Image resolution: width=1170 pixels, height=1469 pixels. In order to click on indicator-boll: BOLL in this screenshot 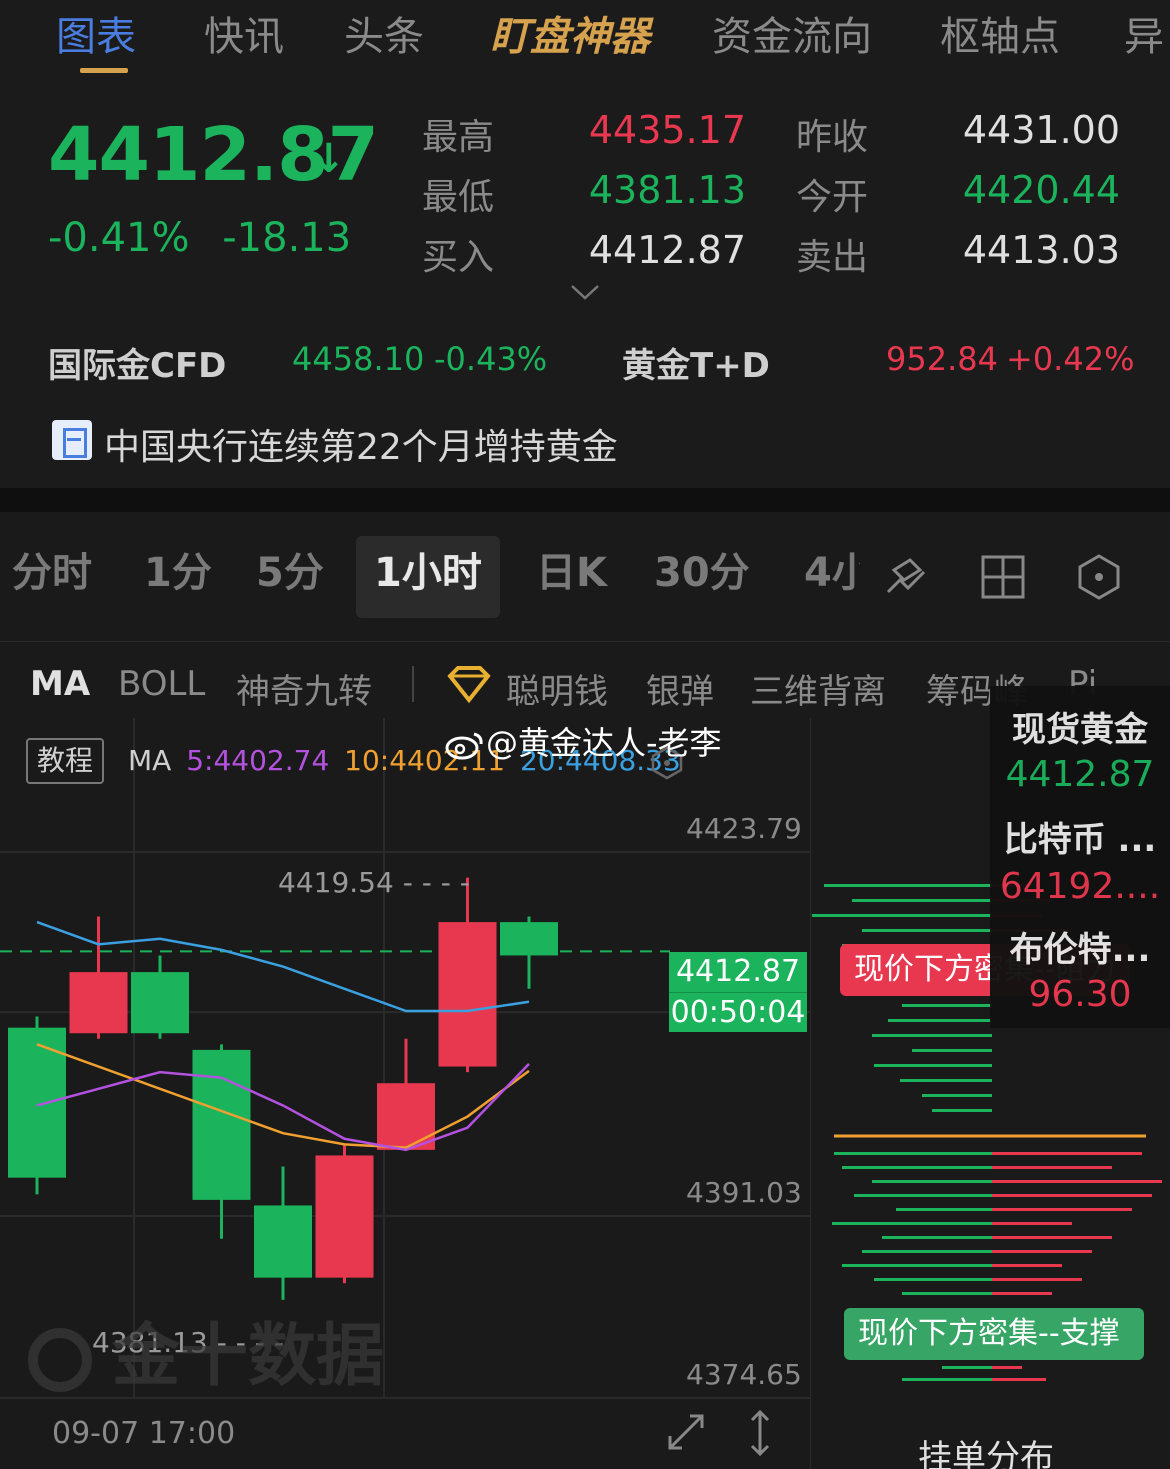, I will do `click(161, 684)`.